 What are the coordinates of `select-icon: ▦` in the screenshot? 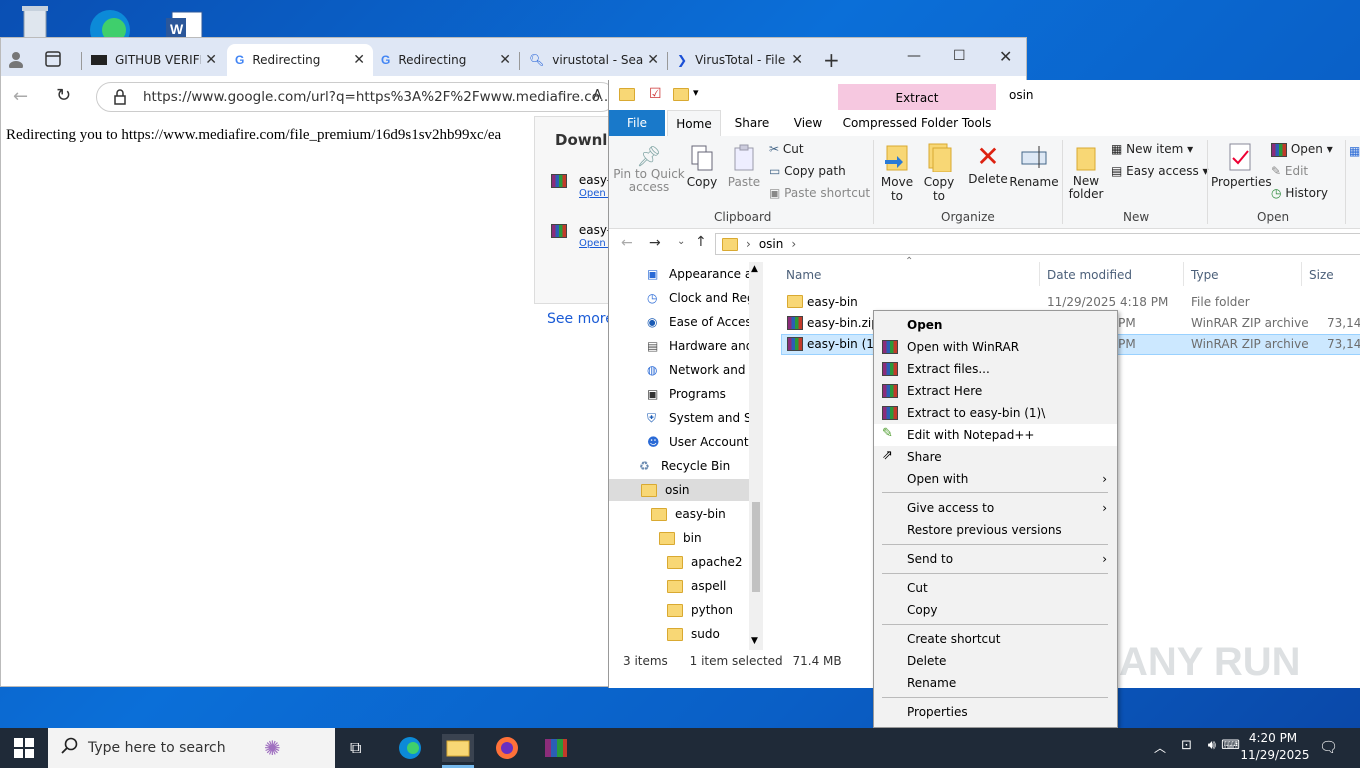 It's located at (1354, 151).